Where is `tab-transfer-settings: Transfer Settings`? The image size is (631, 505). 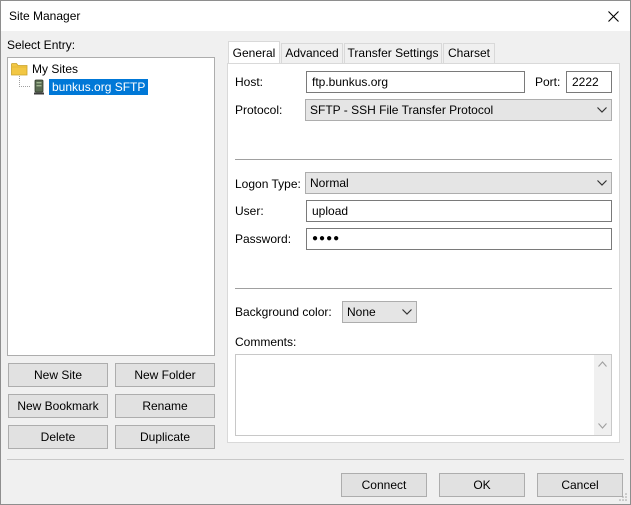 tab-transfer-settings: Transfer Settings is located at coordinates (393, 53).